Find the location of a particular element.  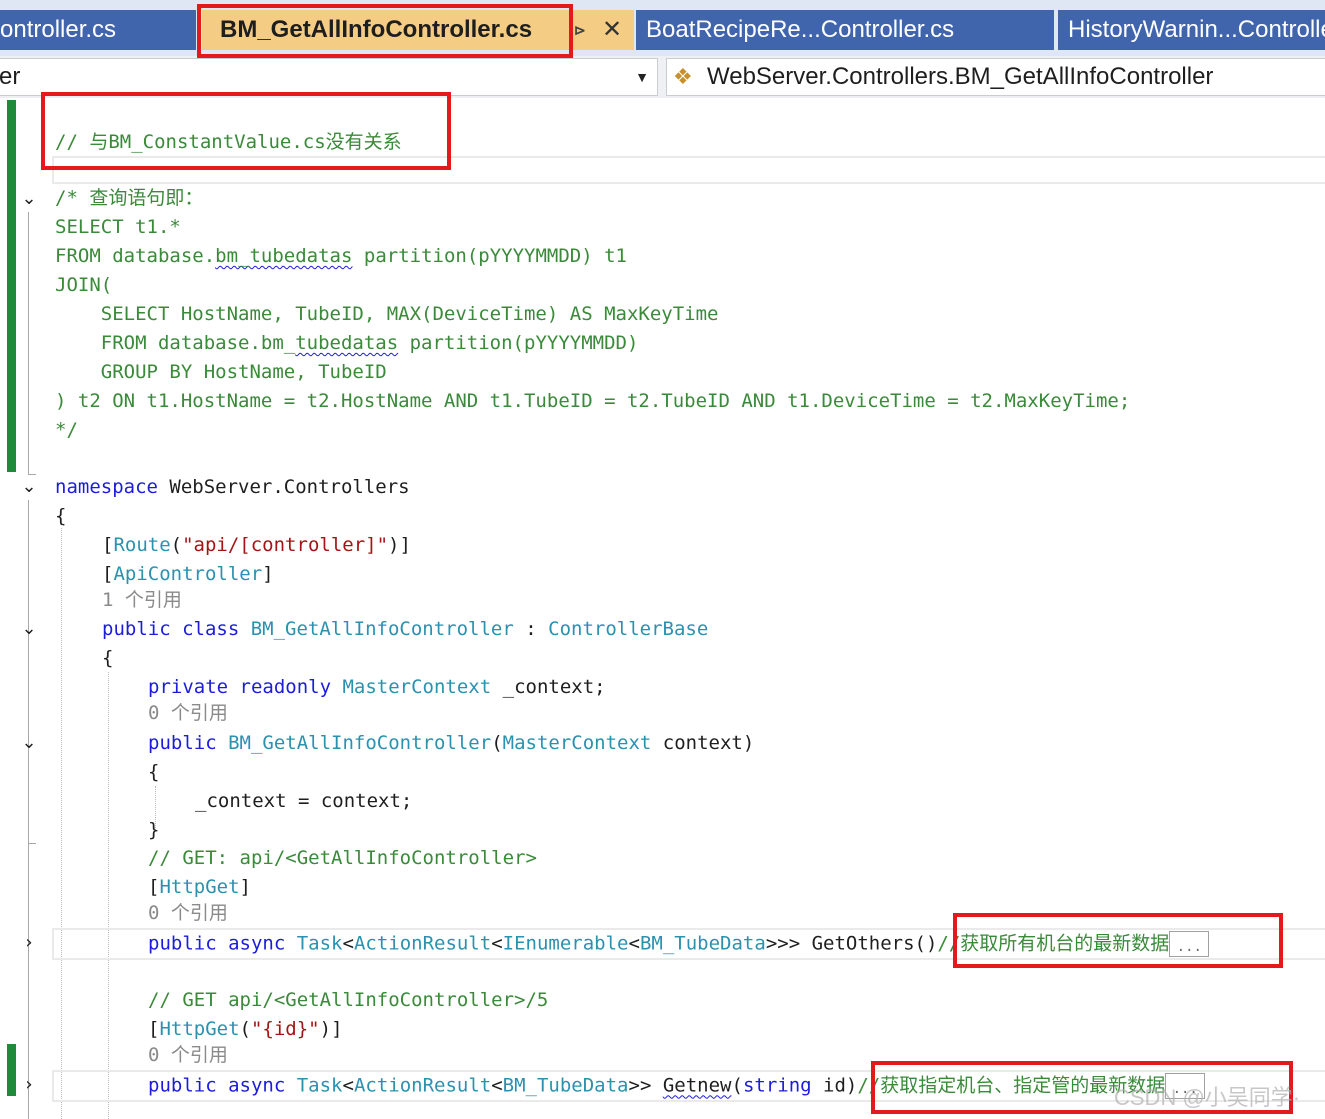

code-token: string is located at coordinates (777, 1085).